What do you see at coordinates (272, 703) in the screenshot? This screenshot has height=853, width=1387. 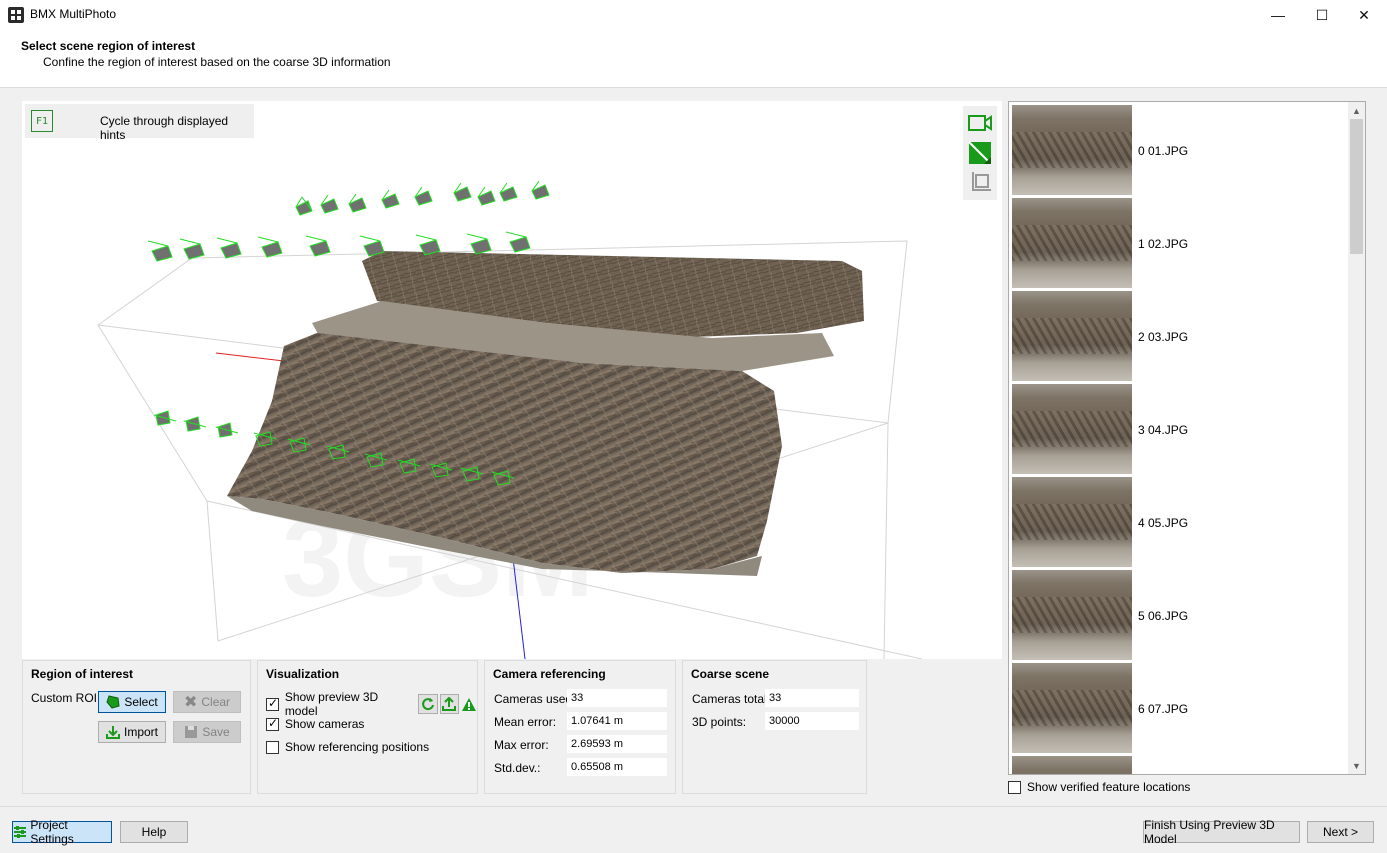 I see `show-preview-checkbox` at bounding box center [272, 703].